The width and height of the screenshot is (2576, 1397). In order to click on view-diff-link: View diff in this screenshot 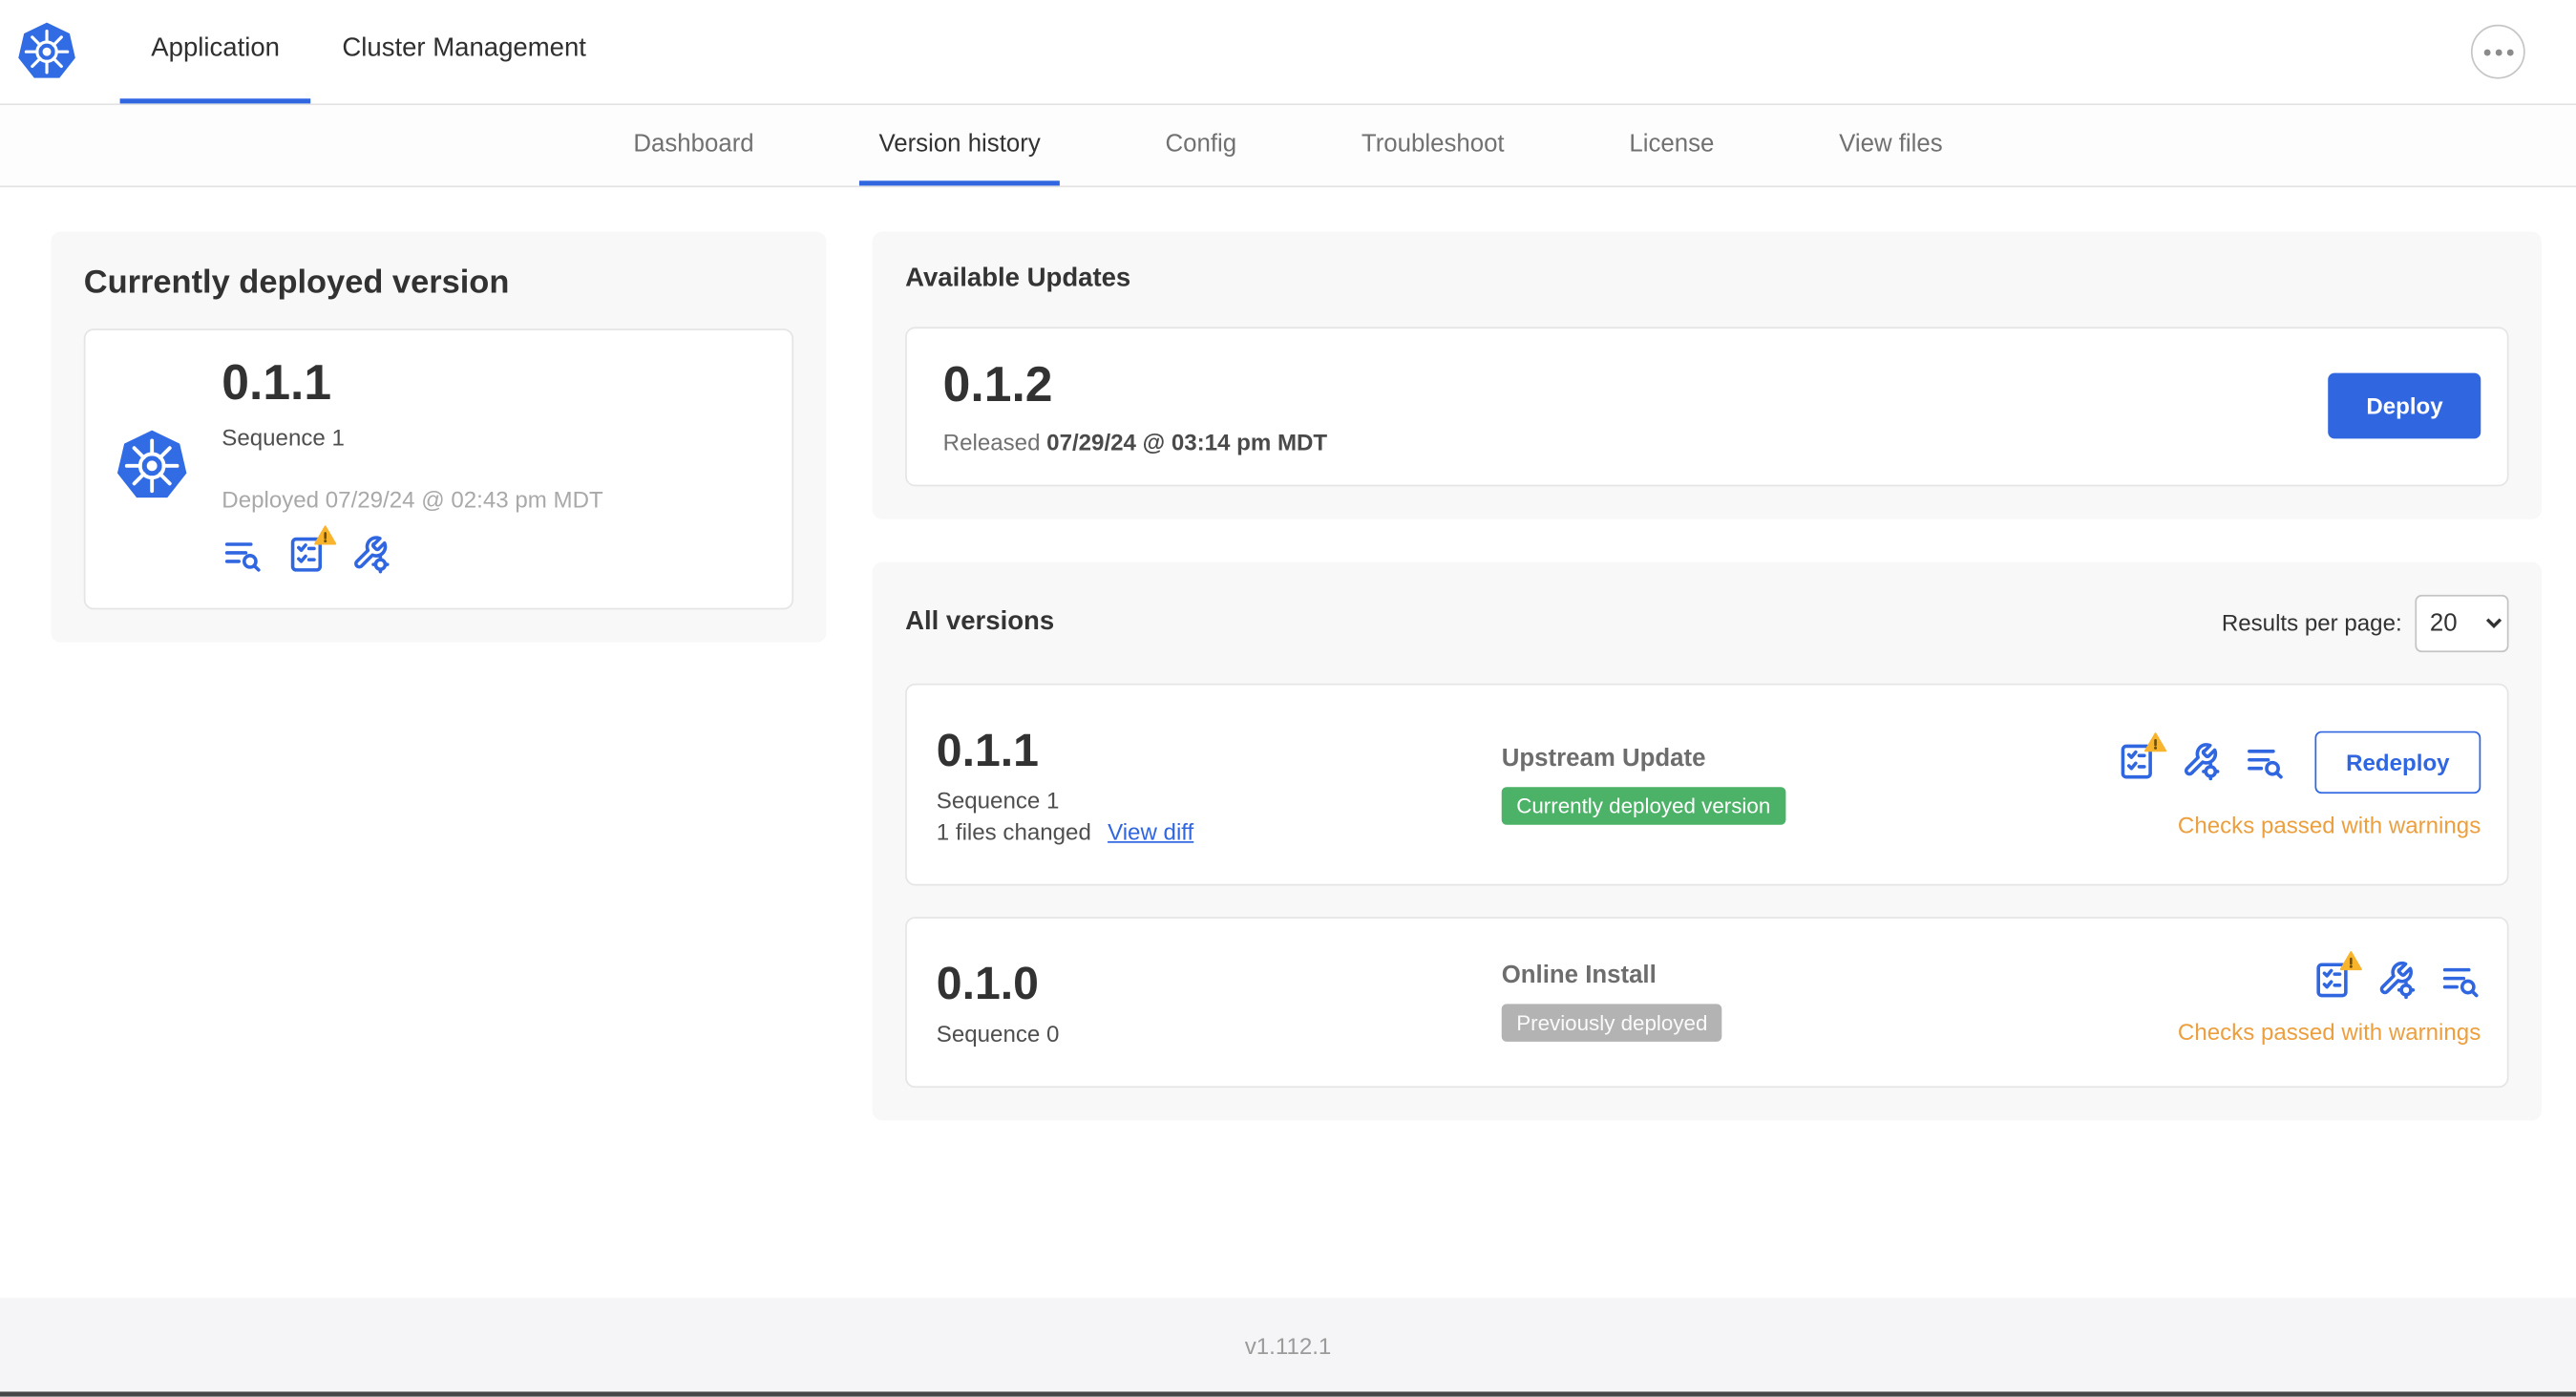, I will do `click(1150, 830)`.